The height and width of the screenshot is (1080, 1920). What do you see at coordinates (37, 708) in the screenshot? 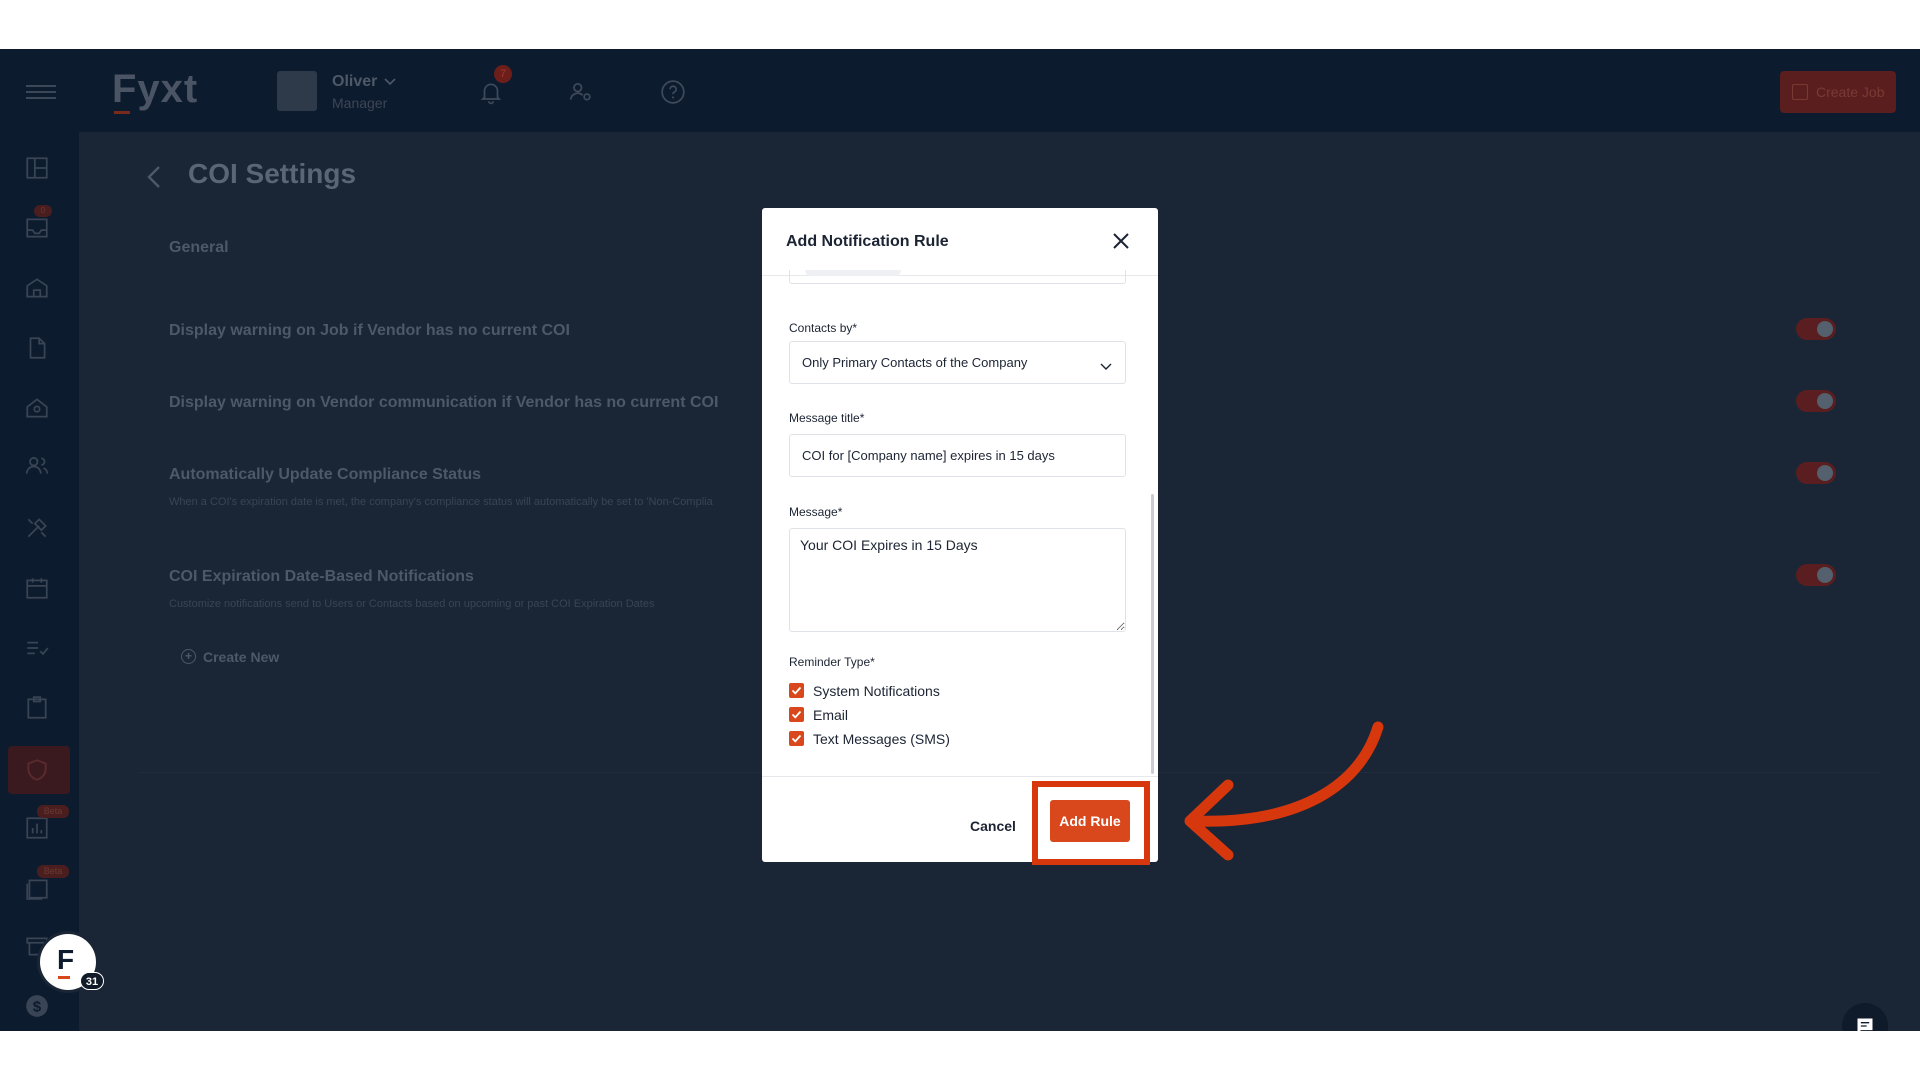
I see `clipboard-icon` at bounding box center [37, 708].